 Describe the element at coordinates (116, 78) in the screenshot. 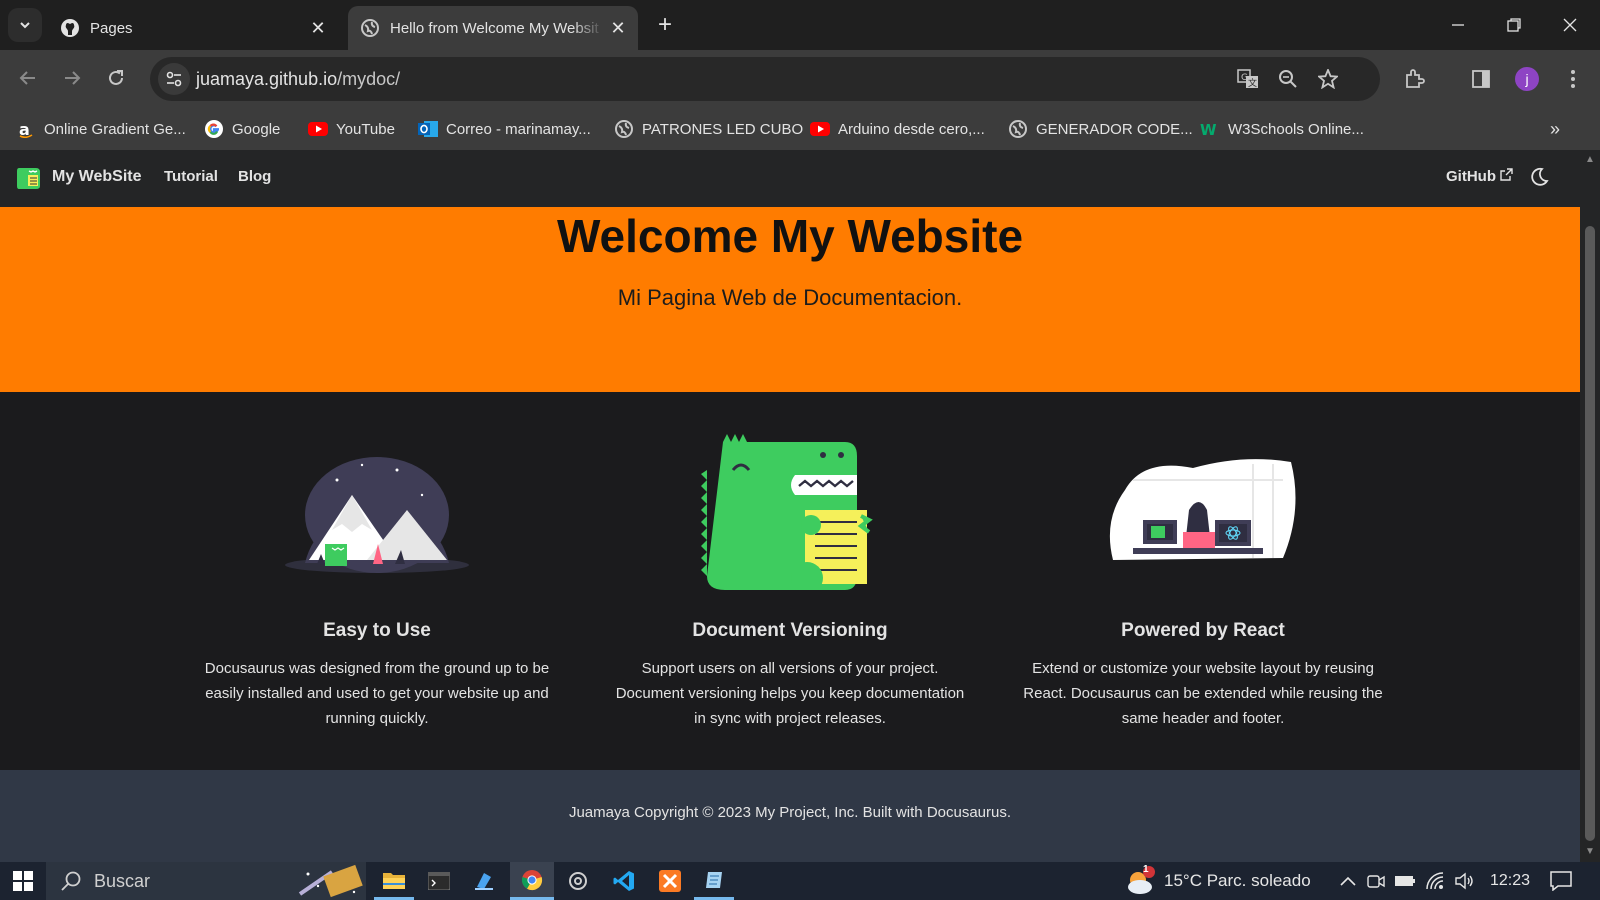

I see `reload-button` at that location.